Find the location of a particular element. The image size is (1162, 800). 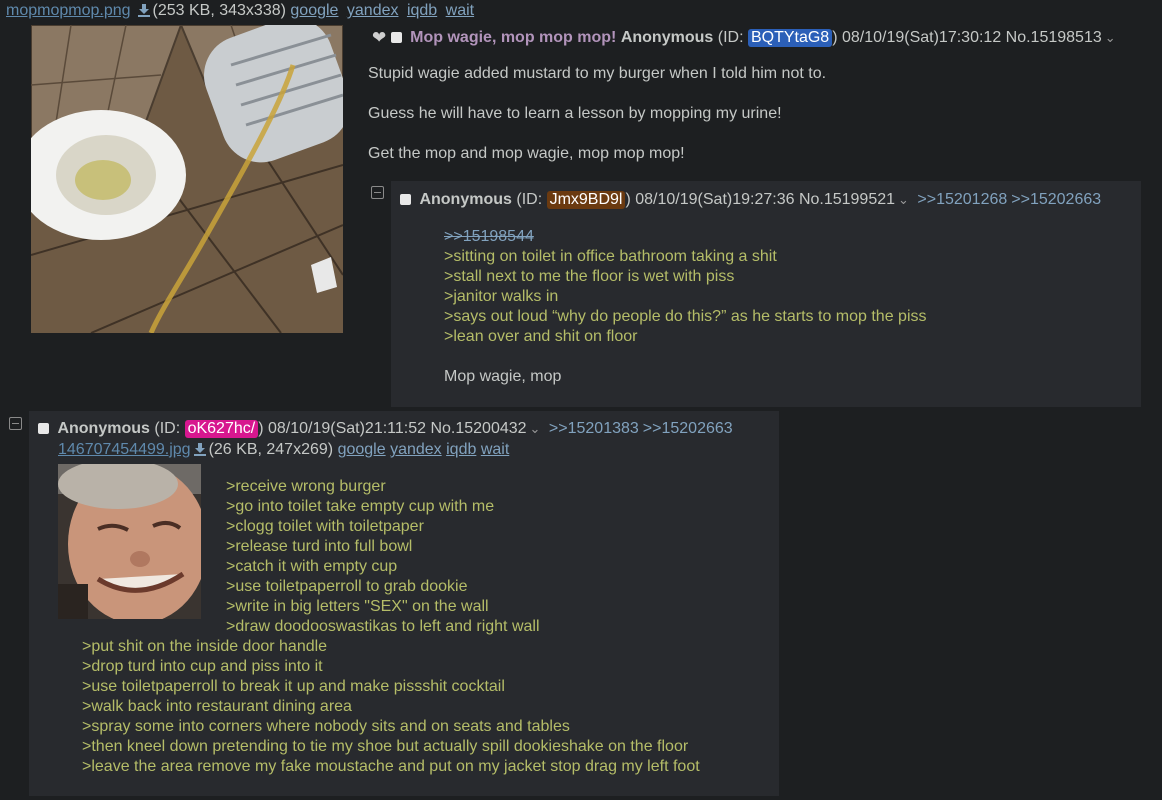

greentext-line: >use toiletpaperroll to grab dookie is located at coordinates (347, 586).